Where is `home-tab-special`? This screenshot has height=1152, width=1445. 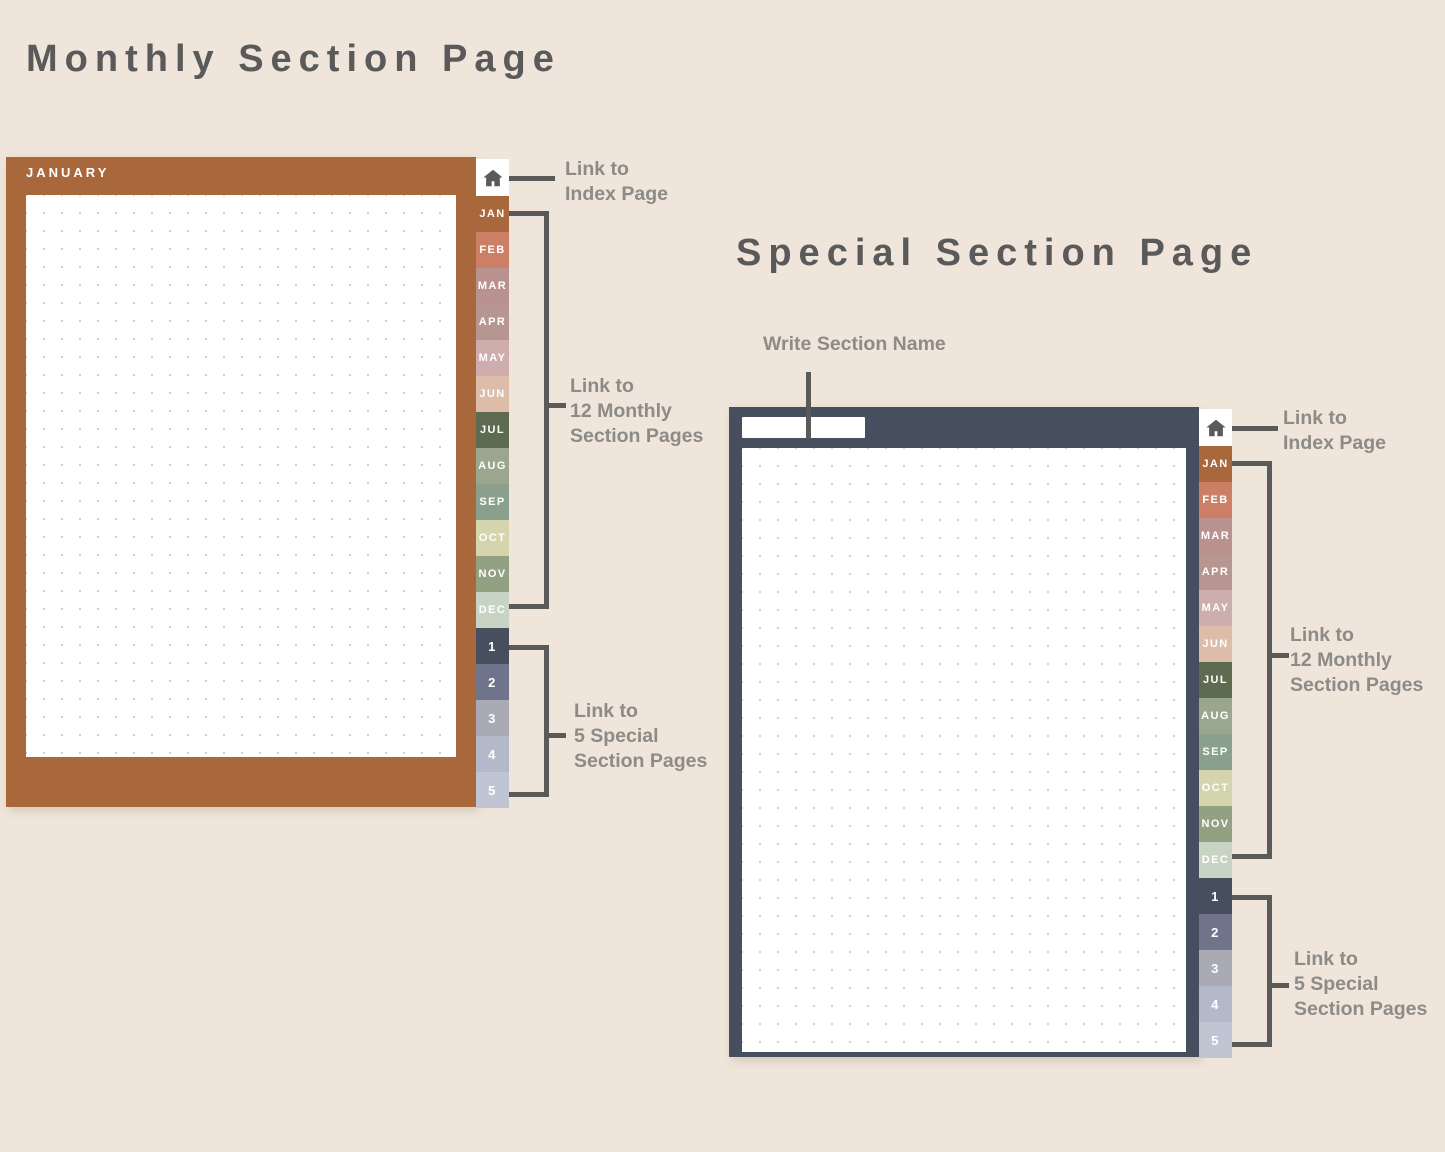
home-tab-special is located at coordinates (1215, 427).